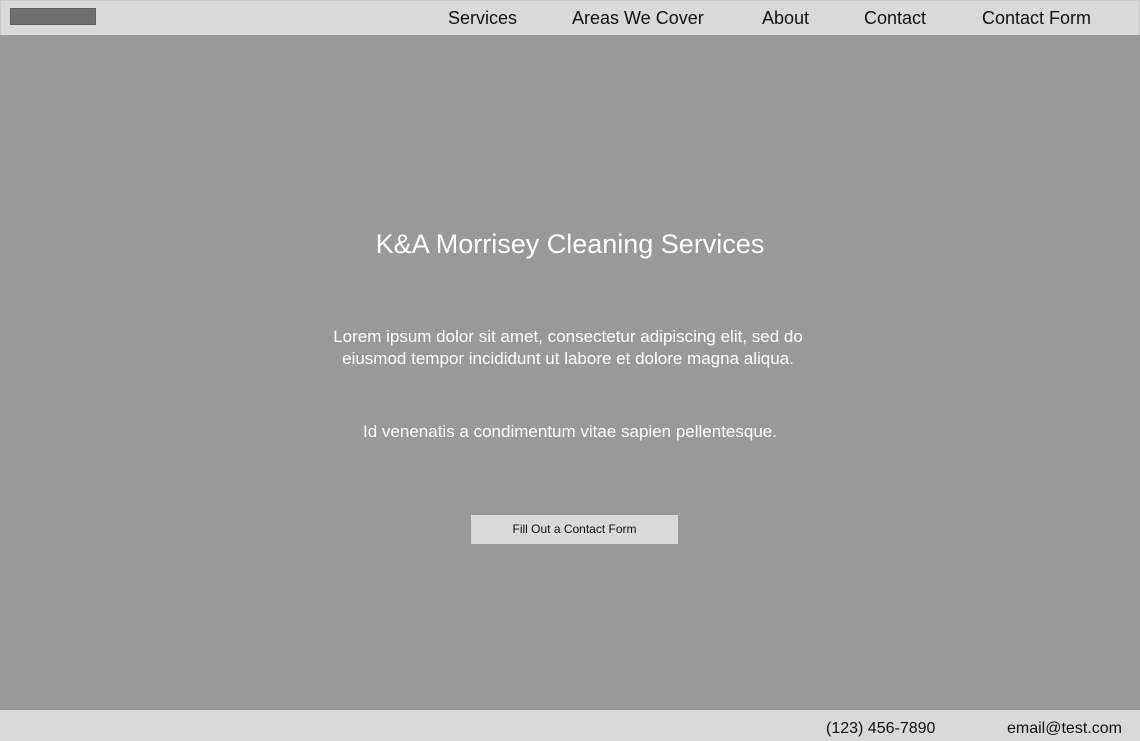  Describe the element at coordinates (482, 18) in the screenshot. I see `nav-link-services: Services` at that location.